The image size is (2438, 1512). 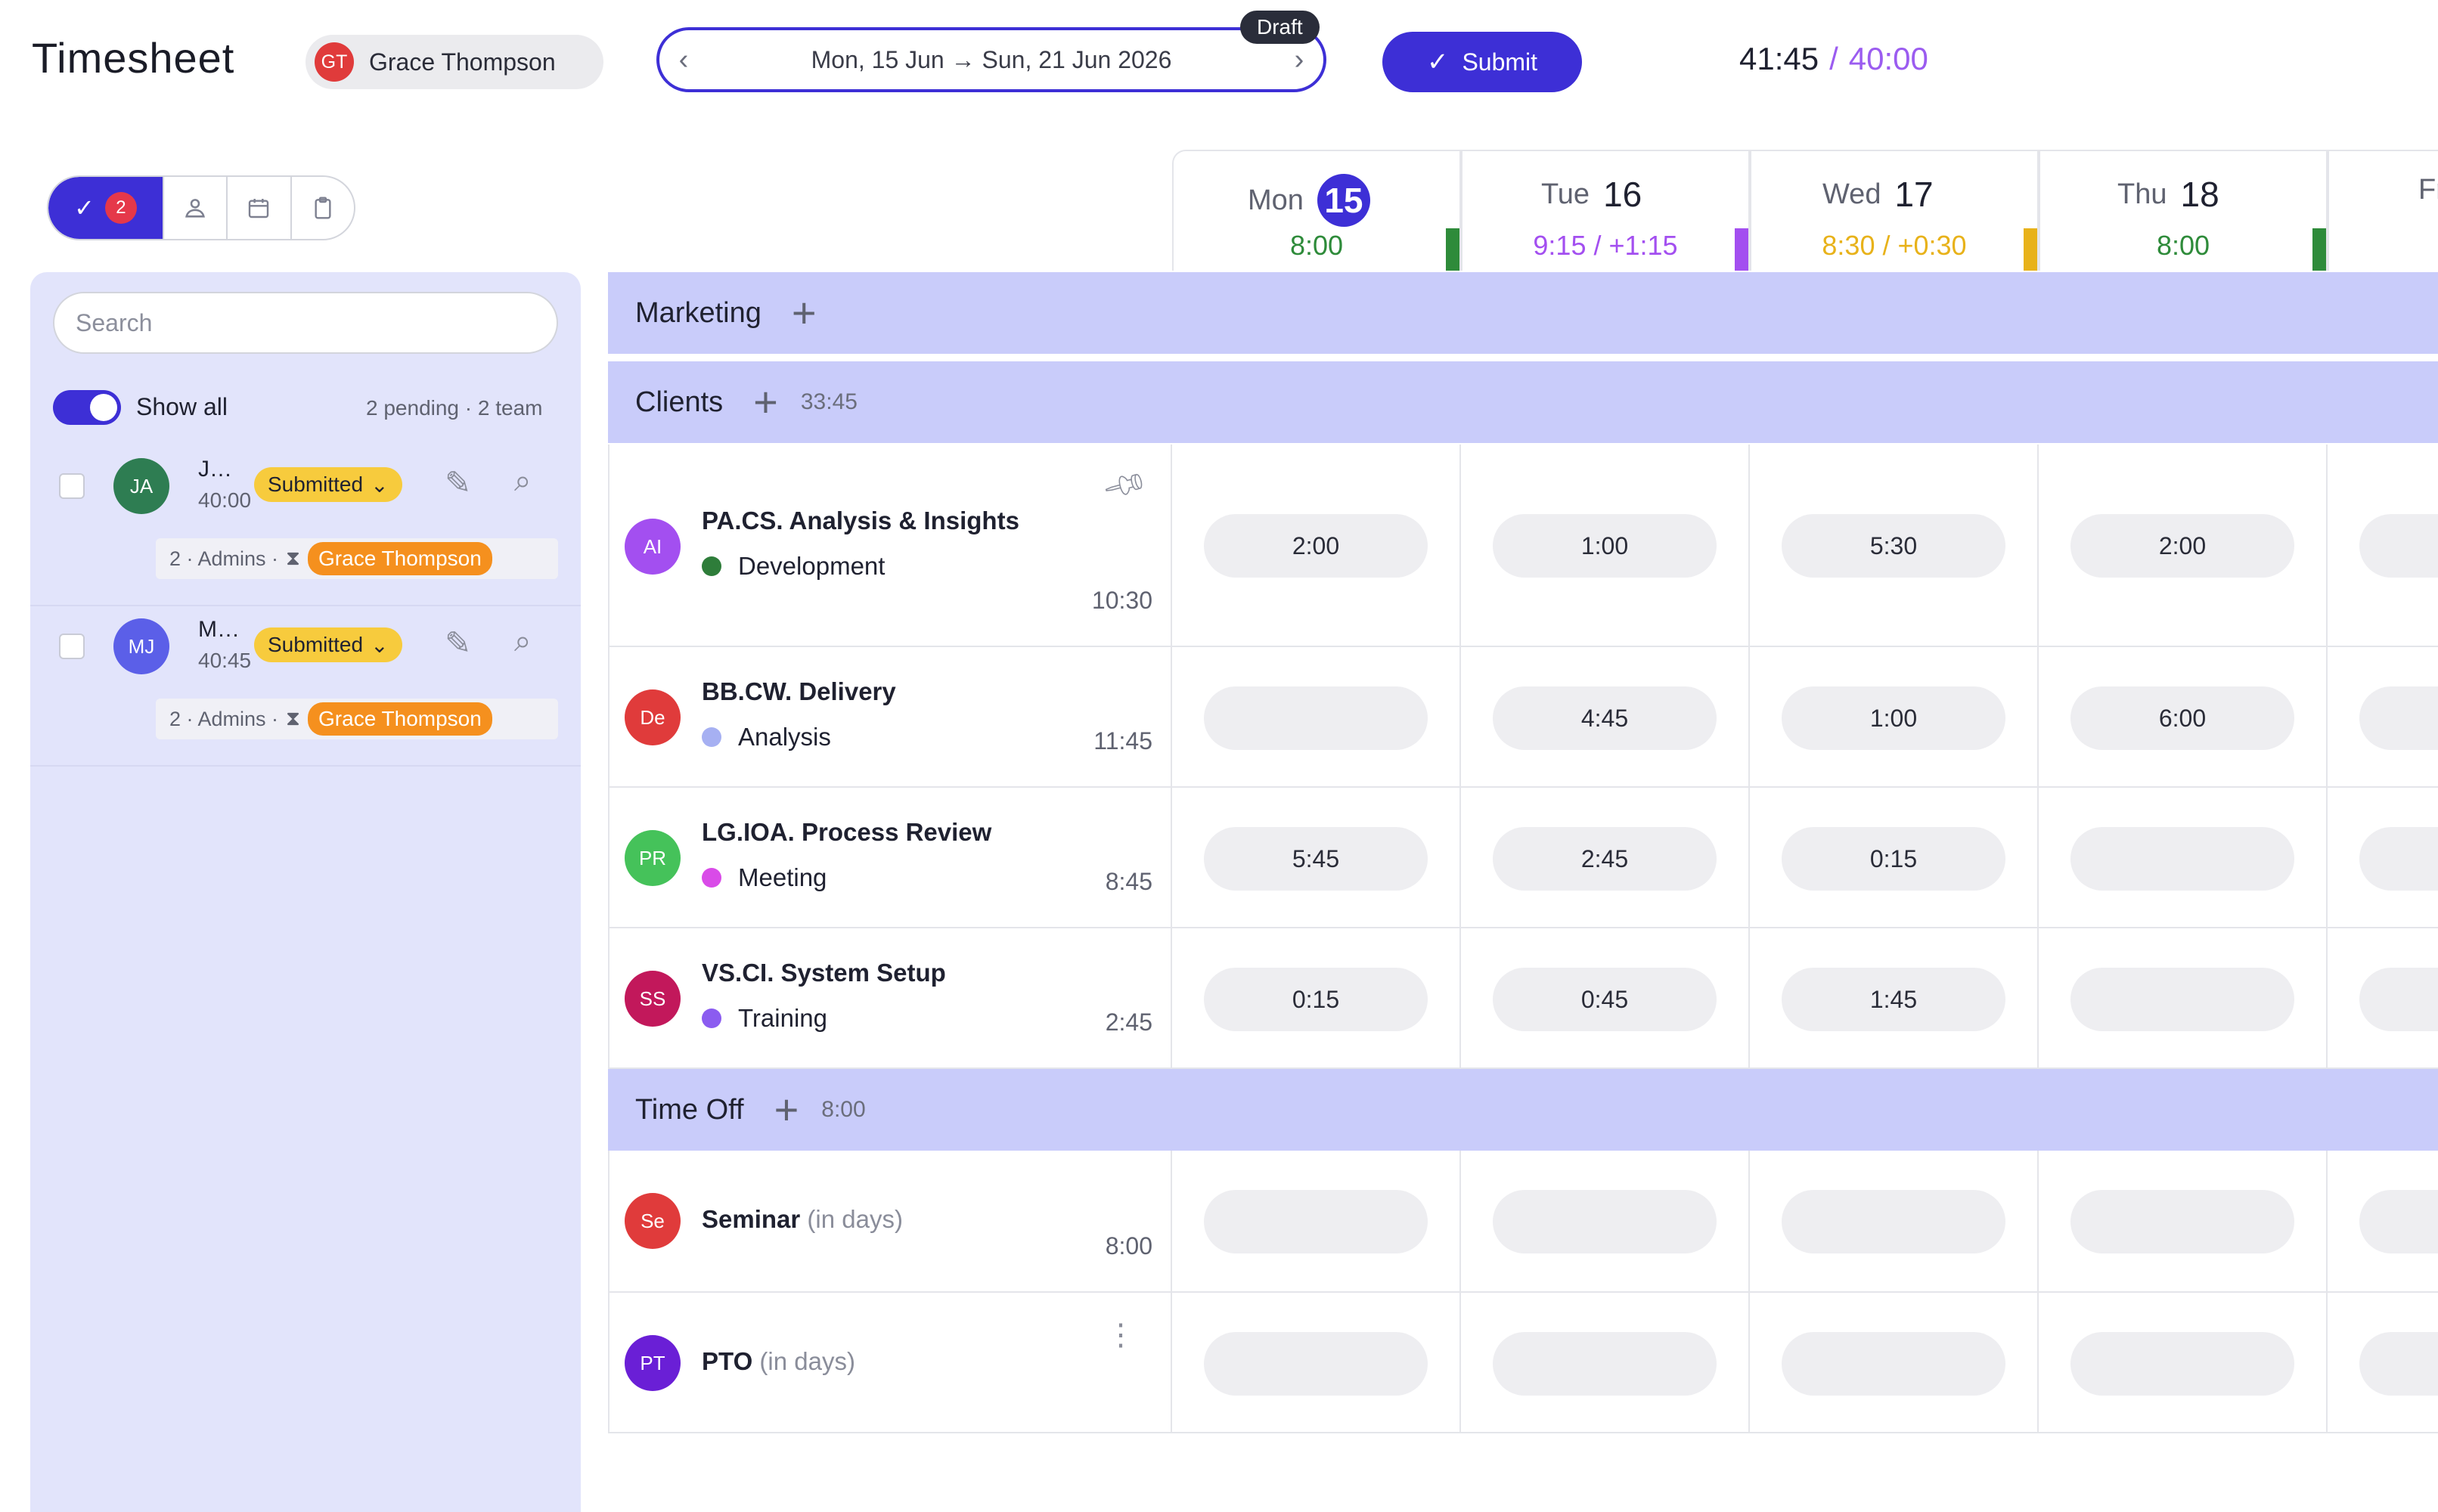 I want to click on time-off-name: PTO, so click(x=727, y=1361).